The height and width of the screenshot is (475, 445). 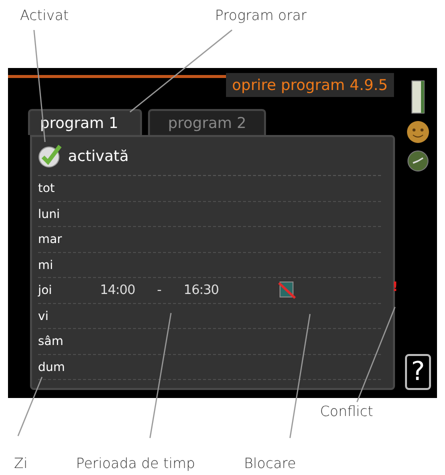 What do you see at coordinates (50, 156) in the screenshot?
I see `checkbox` at bounding box center [50, 156].